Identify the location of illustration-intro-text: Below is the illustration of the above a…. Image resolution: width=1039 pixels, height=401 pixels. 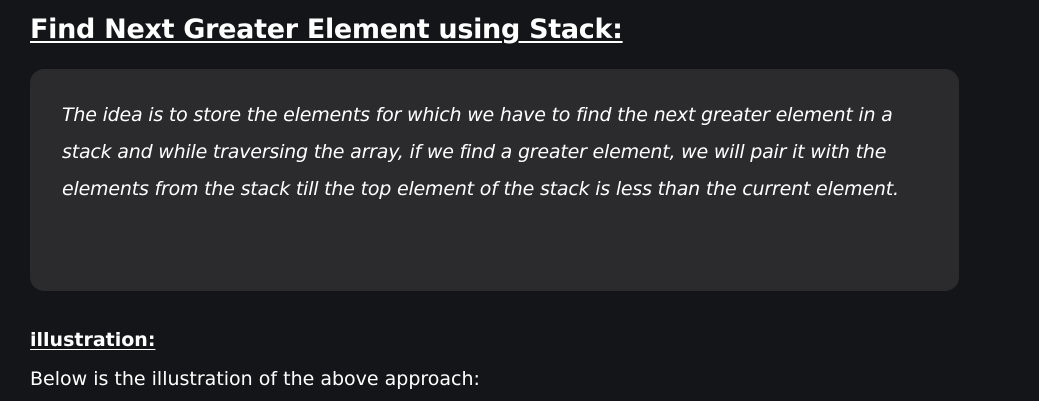
(255, 379).